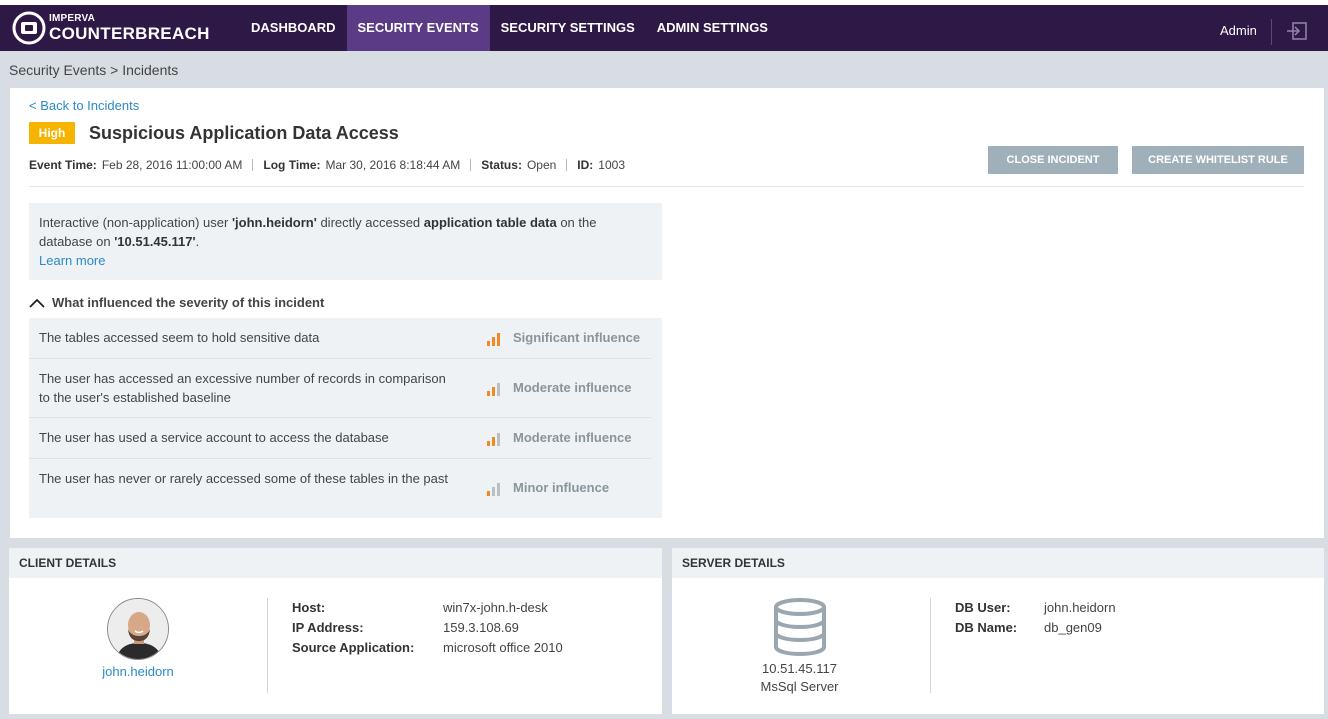  I want to click on db-name-label: DB Name:, so click(986, 627).